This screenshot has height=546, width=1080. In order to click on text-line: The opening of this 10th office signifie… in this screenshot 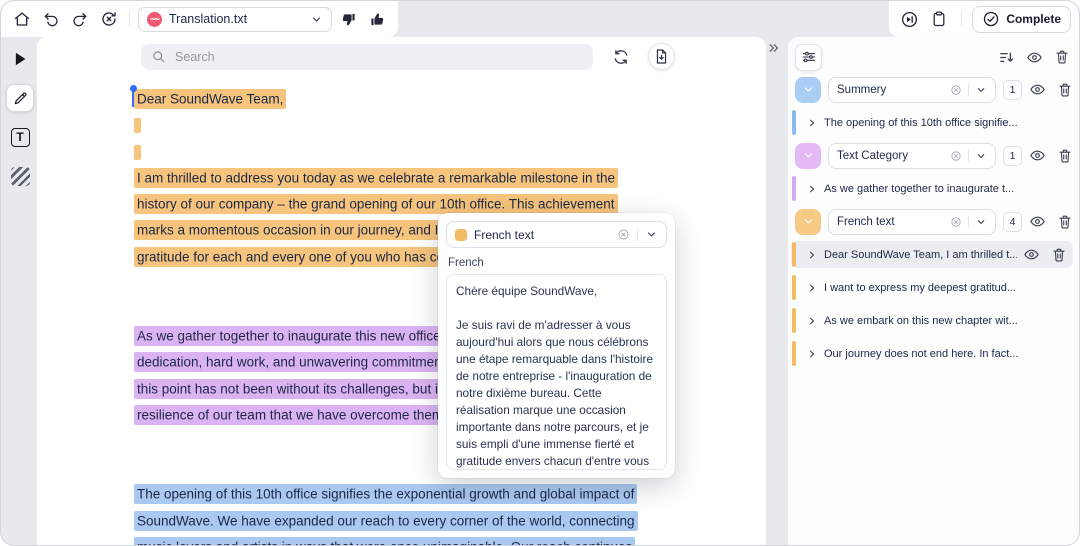, I will do `click(448, 495)`.